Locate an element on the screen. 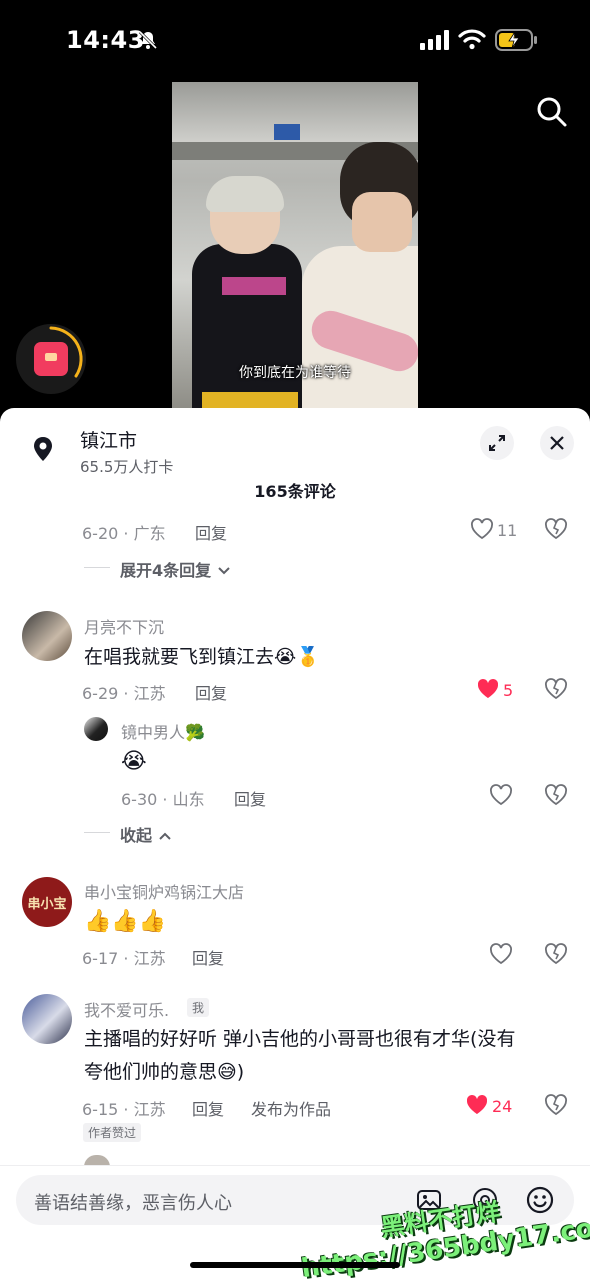  comment-input-placeholder: 善语结善缘，恶言伤人心 is located at coordinates (133, 1203).